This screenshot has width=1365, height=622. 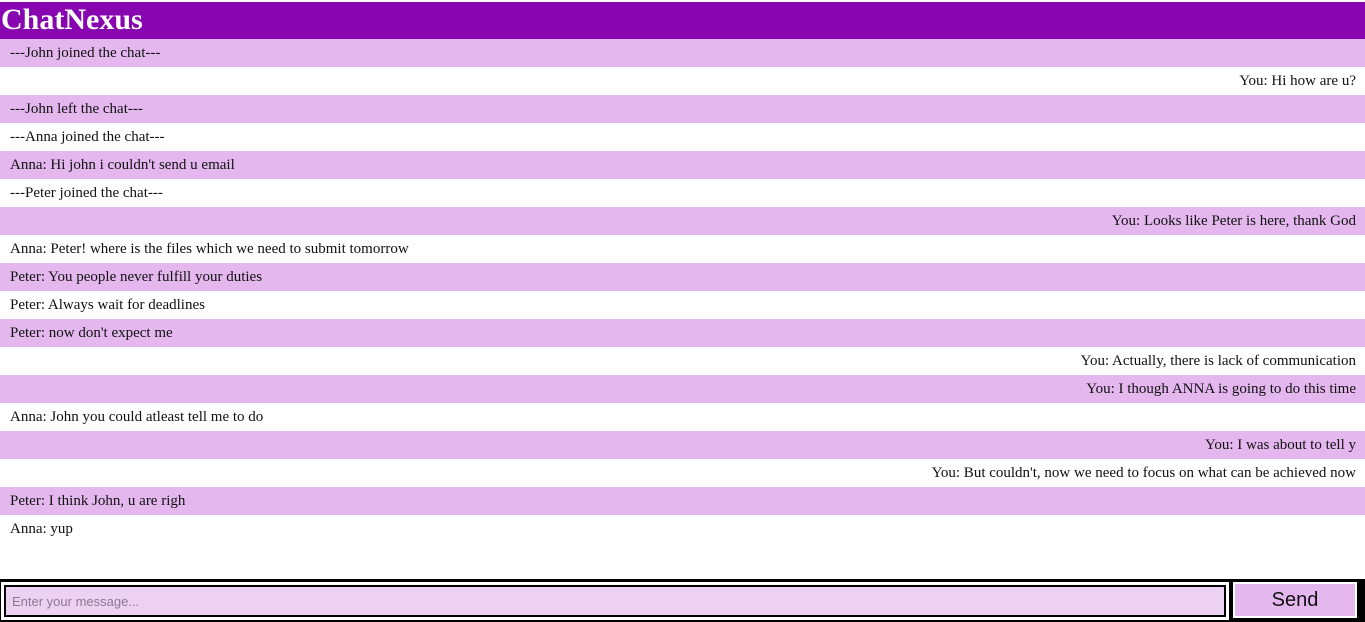 What do you see at coordinates (1295, 600) in the screenshot?
I see `send-button: Send` at bounding box center [1295, 600].